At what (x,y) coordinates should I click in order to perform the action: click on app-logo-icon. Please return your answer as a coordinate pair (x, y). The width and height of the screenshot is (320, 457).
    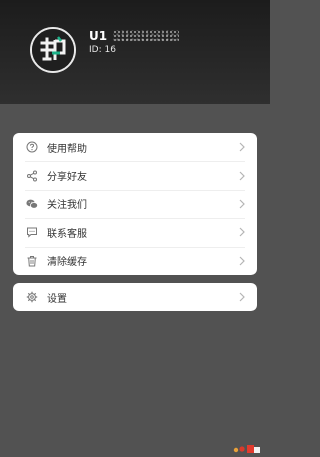
    Looking at the image, I should click on (53, 50).